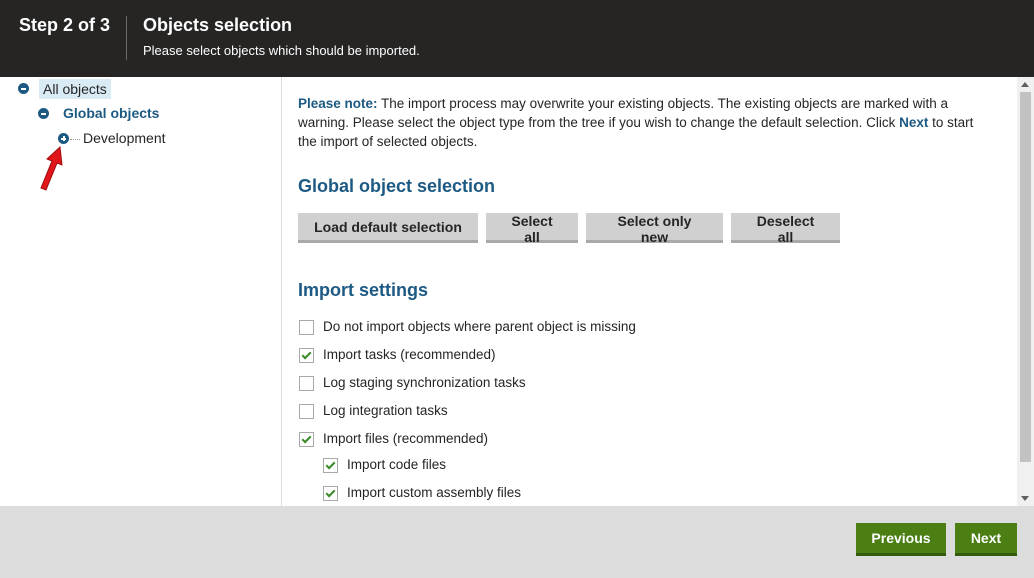 This screenshot has height=578, width=1034. What do you see at coordinates (75, 89) in the screenshot?
I see `tree-item-all-objects: All objects` at bounding box center [75, 89].